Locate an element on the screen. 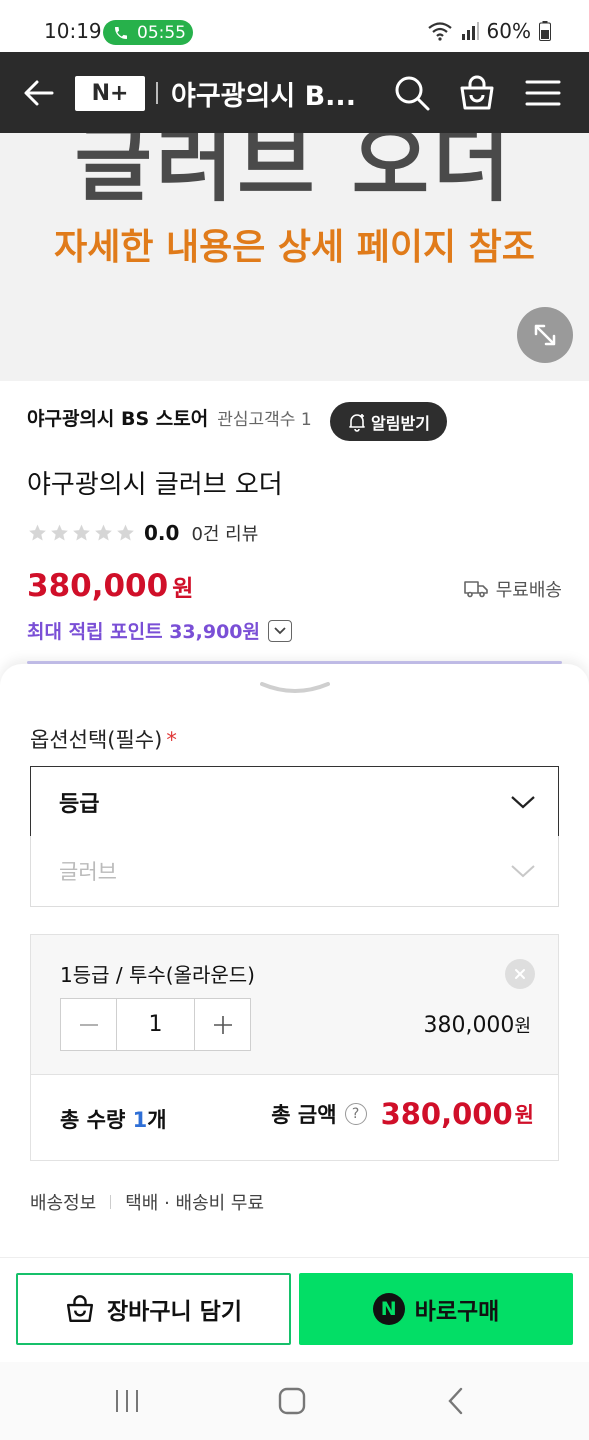 The image size is (589, 1440). bell-plus-icon is located at coordinates (357, 422).